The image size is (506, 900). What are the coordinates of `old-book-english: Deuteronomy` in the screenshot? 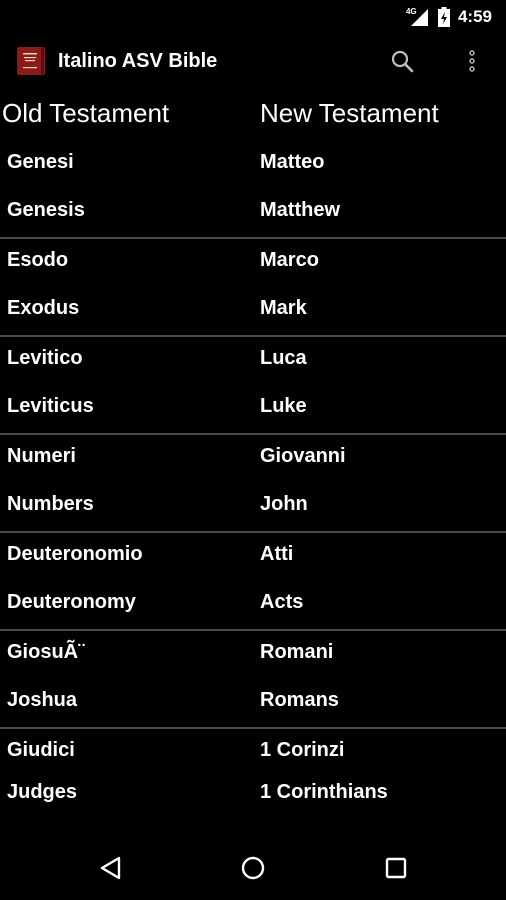 It's located at (71, 602).